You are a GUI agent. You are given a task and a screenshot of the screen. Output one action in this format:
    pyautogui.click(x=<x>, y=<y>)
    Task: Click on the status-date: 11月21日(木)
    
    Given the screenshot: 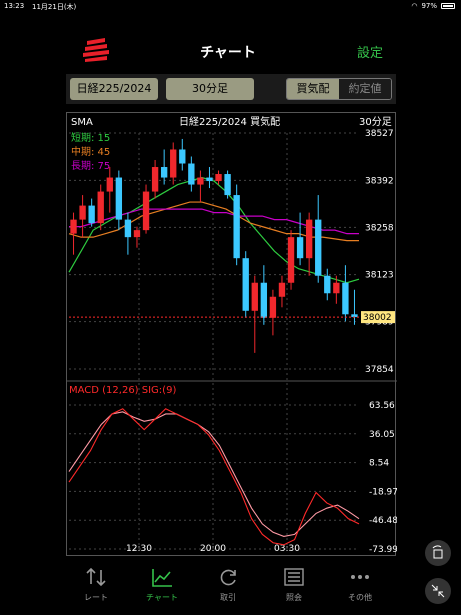 What is the action you would take?
    pyautogui.click(x=54, y=7)
    